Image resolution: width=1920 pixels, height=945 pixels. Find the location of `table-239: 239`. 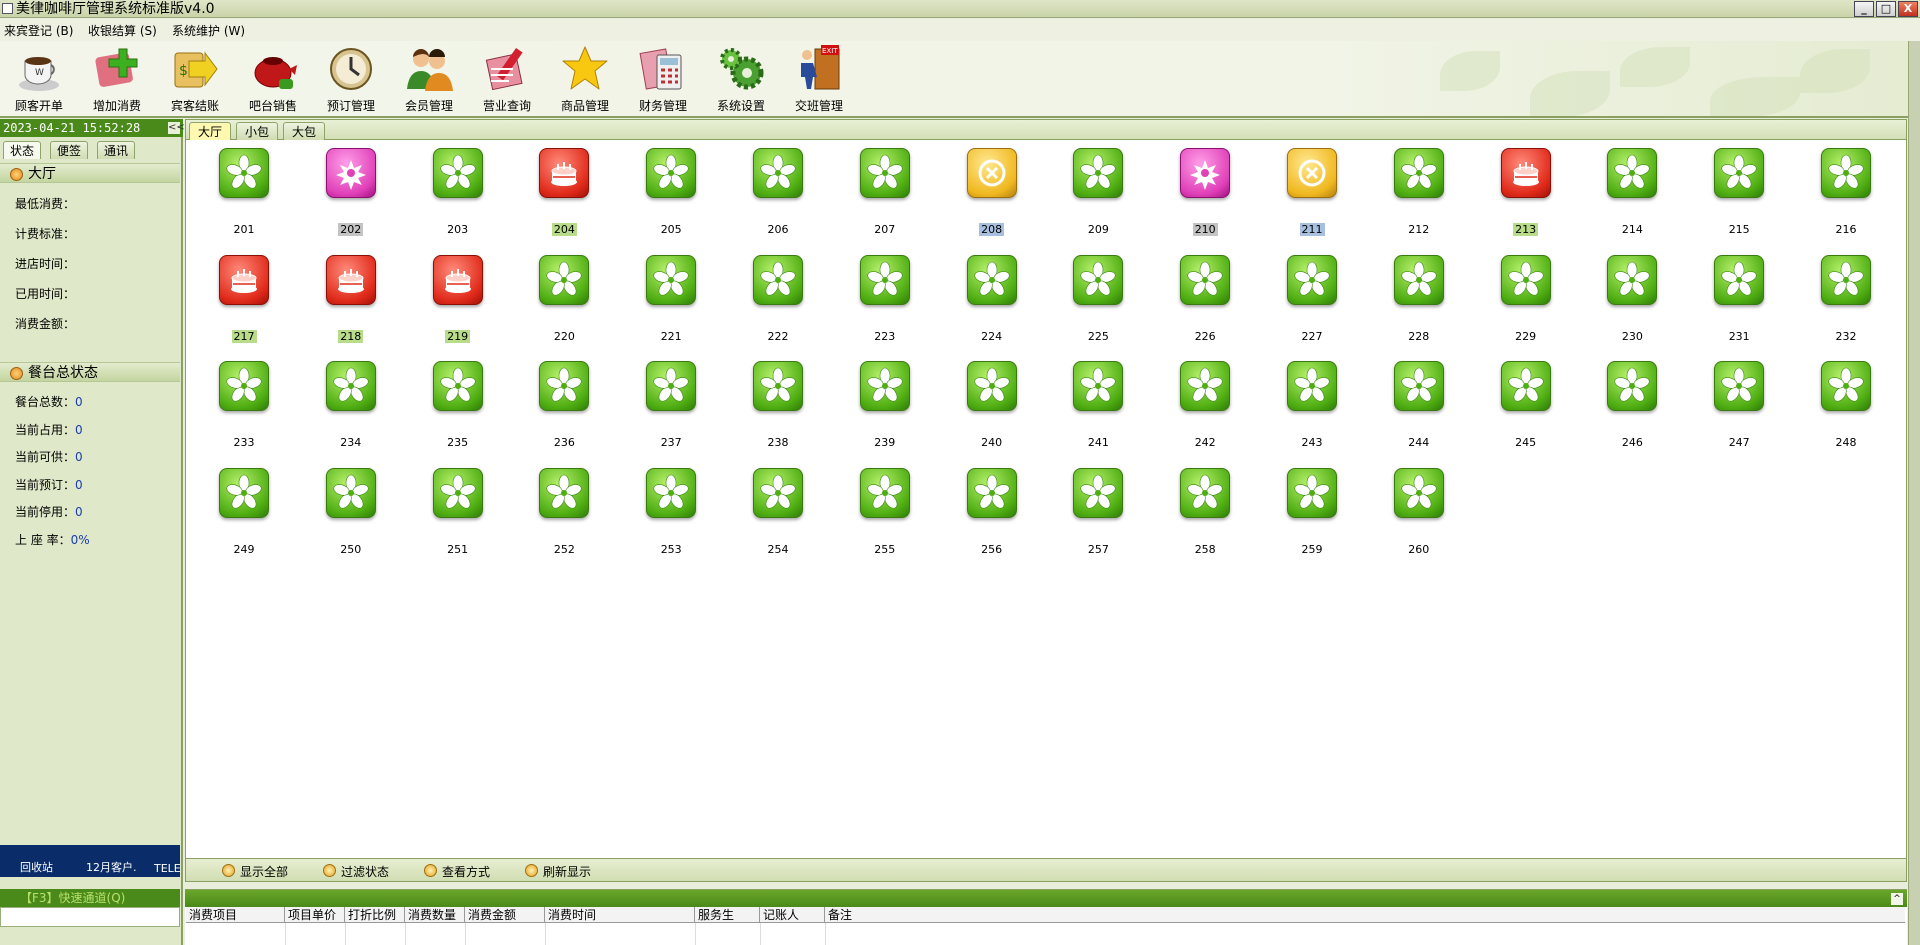

table-239: 239 is located at coordinates (885, 405).